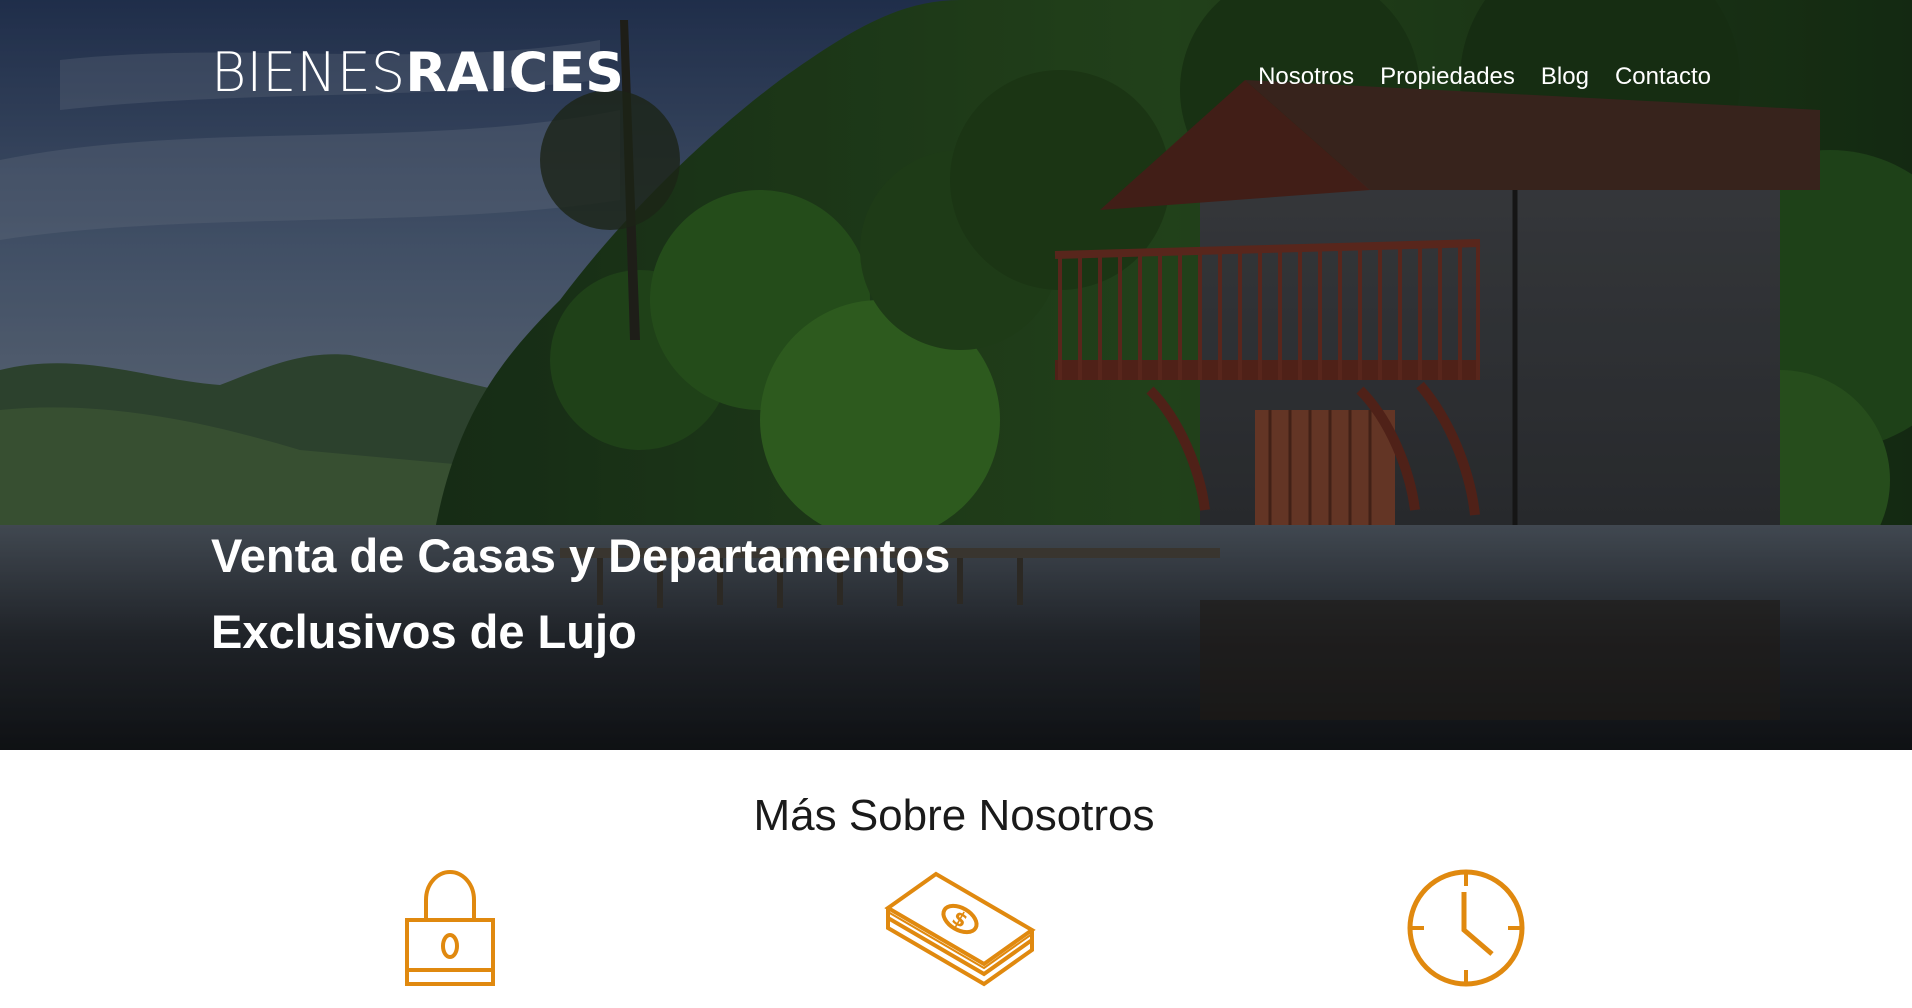  I want to click on about-section-title: Más Sobre Nosotros, so click(954, 815).